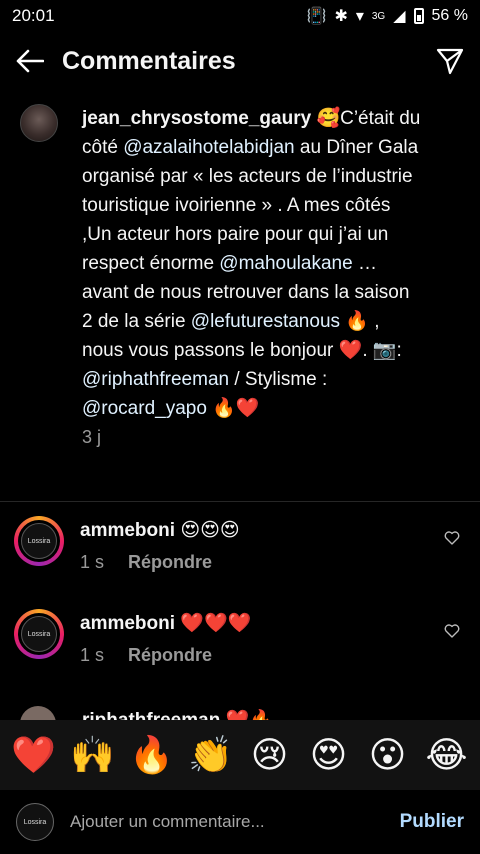 The width and height of the screenshot is (480, 854). I want to click on caption-segment: / Stylisme :, so click(278, 379).